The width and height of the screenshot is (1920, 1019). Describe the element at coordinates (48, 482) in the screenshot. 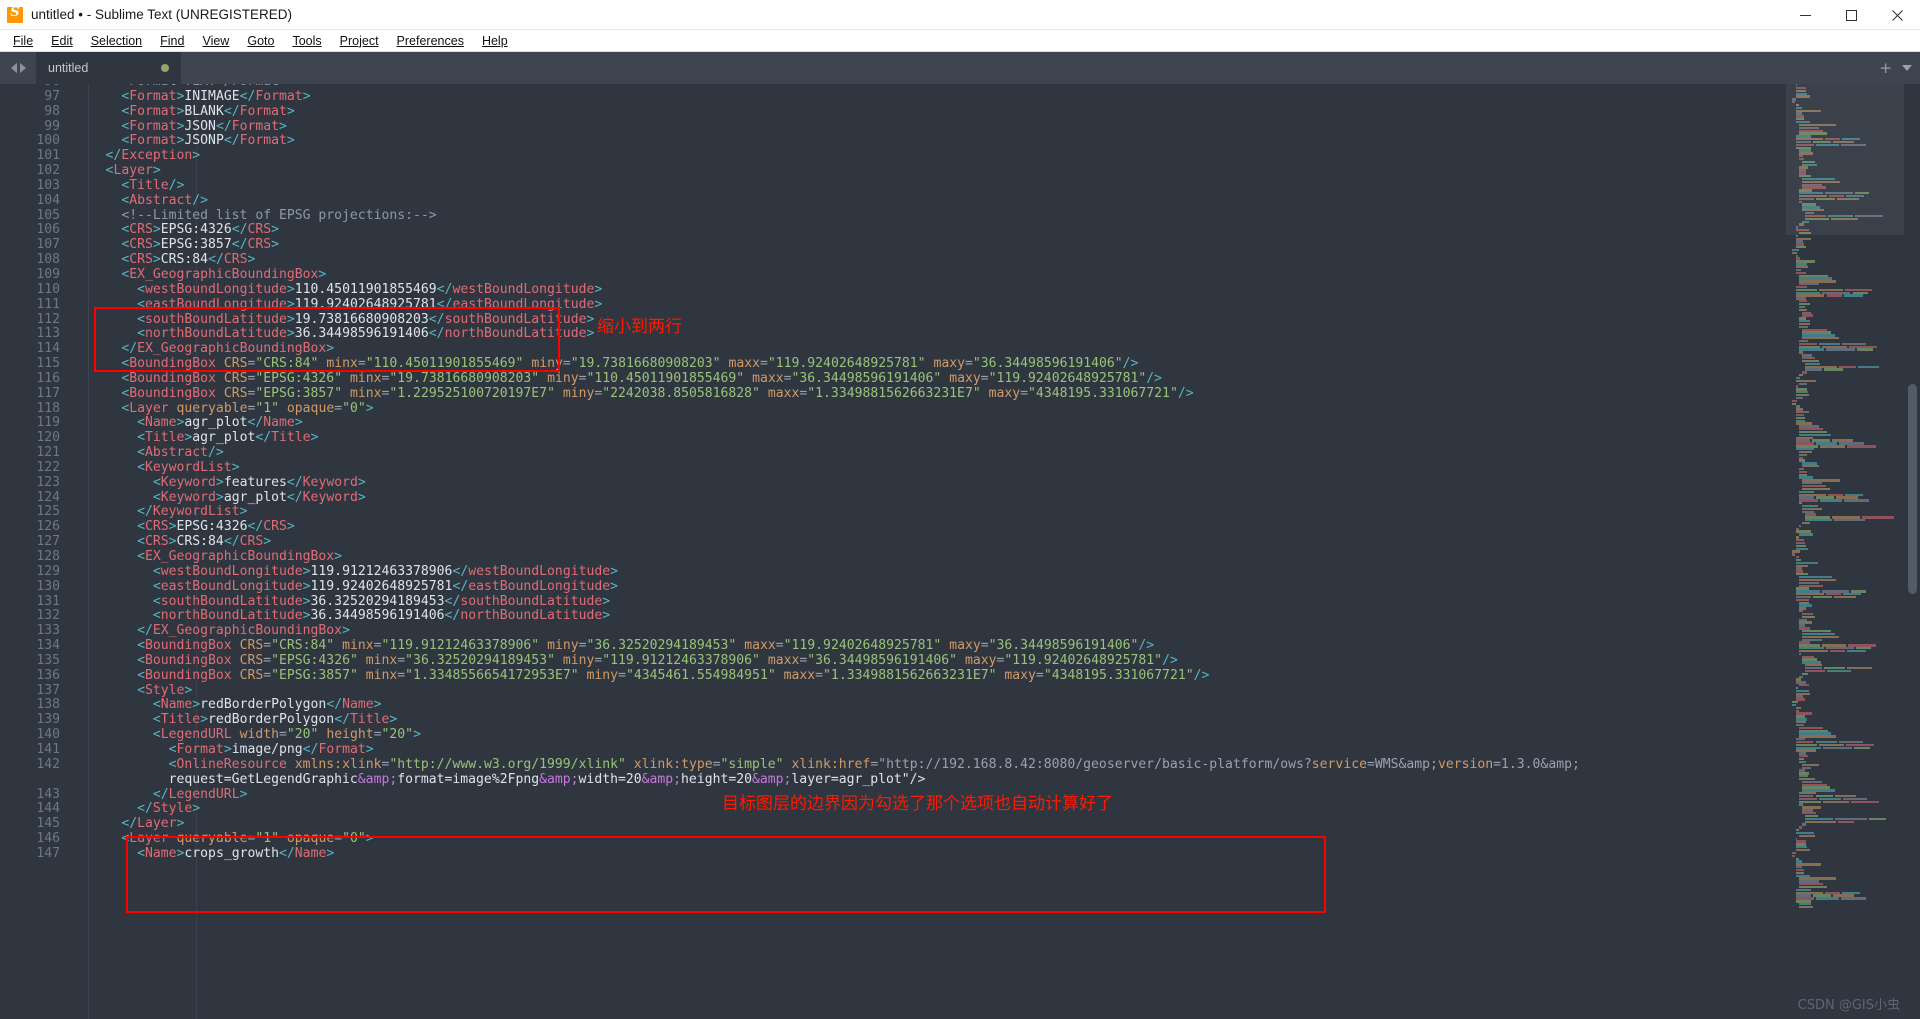

I see `line-number: 123` at that location.